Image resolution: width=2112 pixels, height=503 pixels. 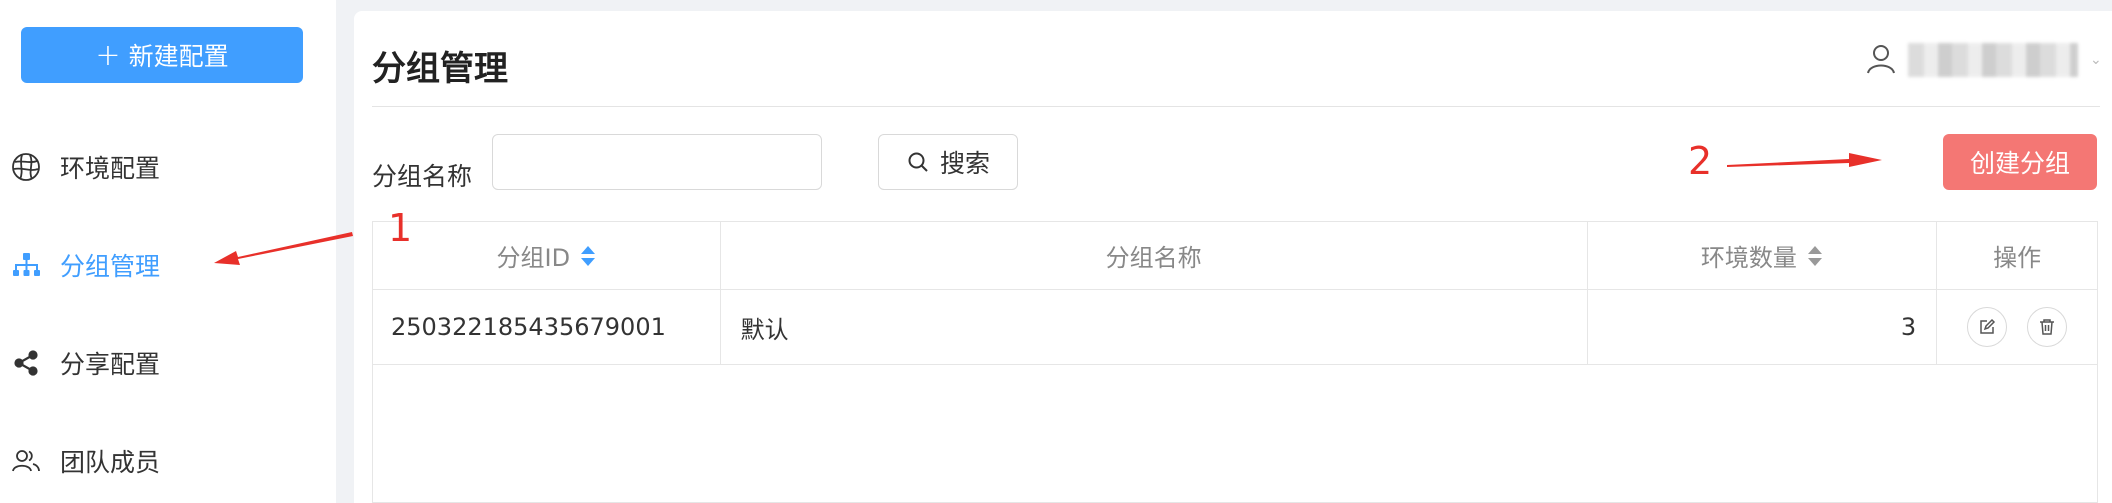 I want to click on globe-icon, so click(x=26, y=167).